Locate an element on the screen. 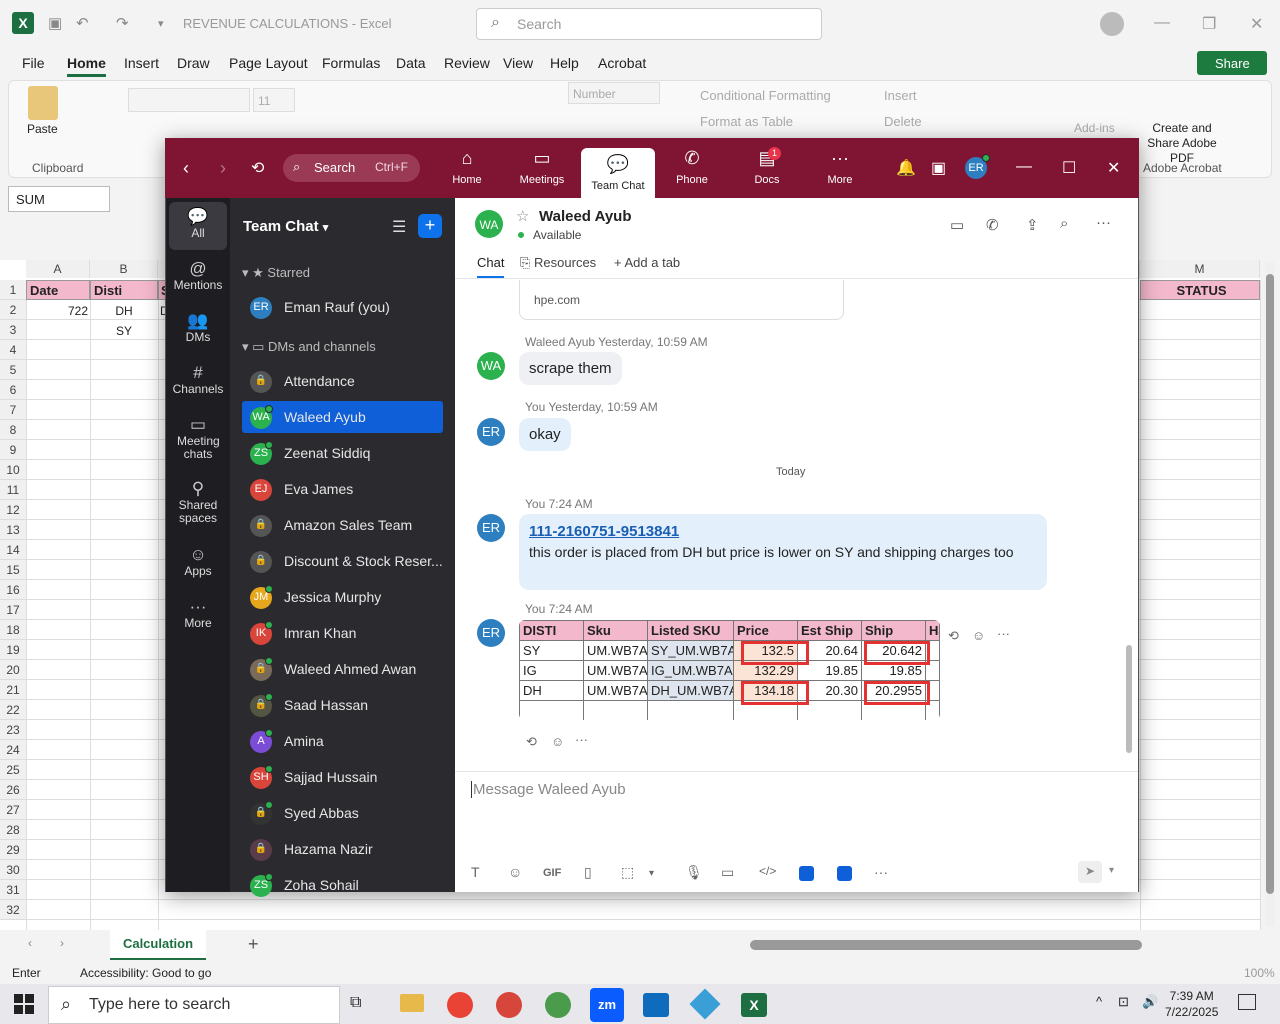 The width and height of the screenshot is (1280, 1024). chrome-icon is located at coordinates (460, 1005).